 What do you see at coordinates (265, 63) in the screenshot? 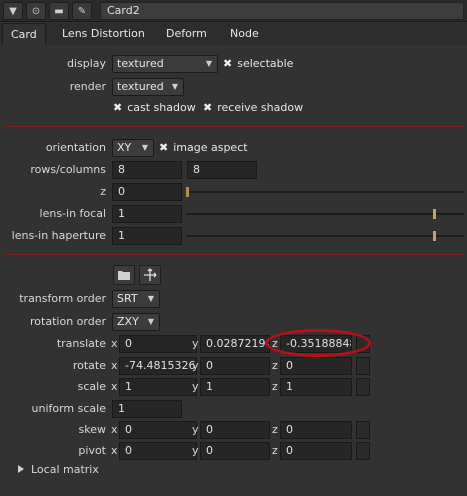
I see `selectable-label: selectable` at bounding box center [265, 63].